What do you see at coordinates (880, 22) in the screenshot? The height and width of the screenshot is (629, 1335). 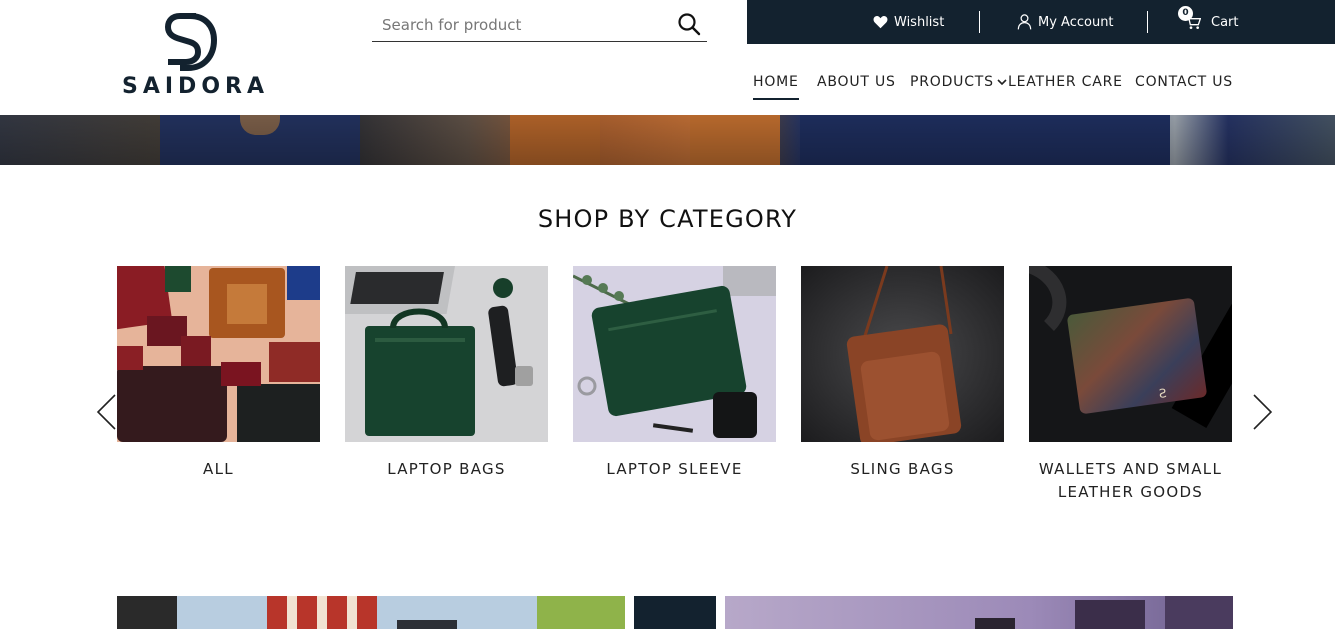 I see `heart-icon` at bounding box center [880, 22].